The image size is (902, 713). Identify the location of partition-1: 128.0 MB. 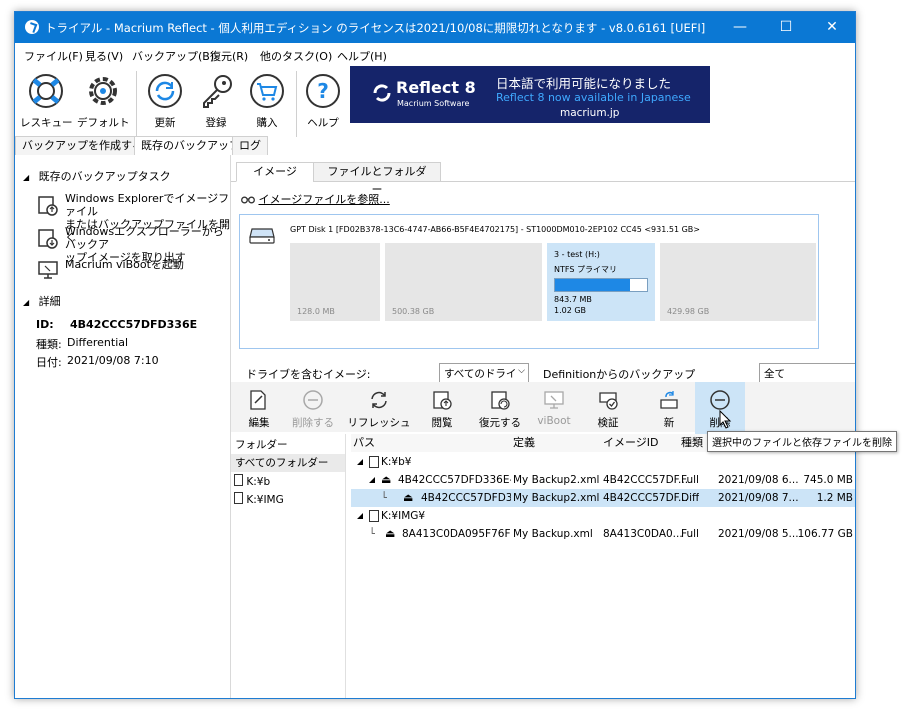
(335, 282).